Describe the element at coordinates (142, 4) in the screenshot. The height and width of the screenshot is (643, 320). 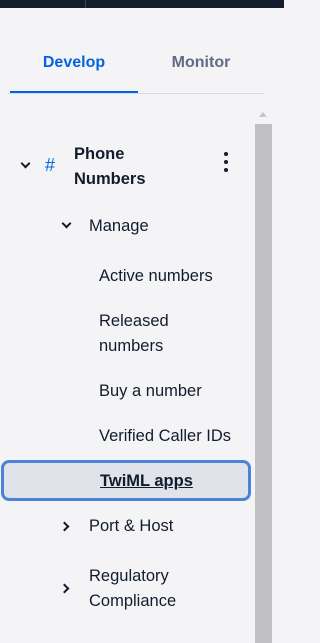
I see `top-header-bar` at that location.